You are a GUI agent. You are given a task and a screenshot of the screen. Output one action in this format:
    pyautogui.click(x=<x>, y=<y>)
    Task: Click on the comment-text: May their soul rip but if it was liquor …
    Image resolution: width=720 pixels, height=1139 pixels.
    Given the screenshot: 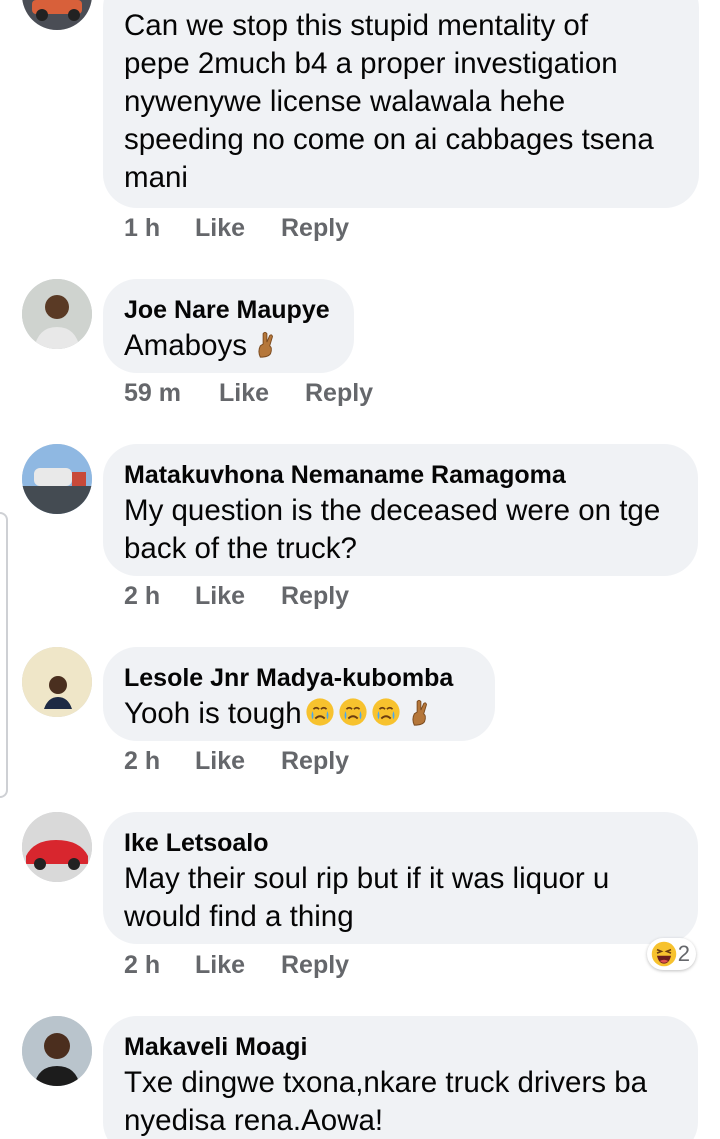 What is the action you would take?
    pyautogui.click(x=367, y=897)
    